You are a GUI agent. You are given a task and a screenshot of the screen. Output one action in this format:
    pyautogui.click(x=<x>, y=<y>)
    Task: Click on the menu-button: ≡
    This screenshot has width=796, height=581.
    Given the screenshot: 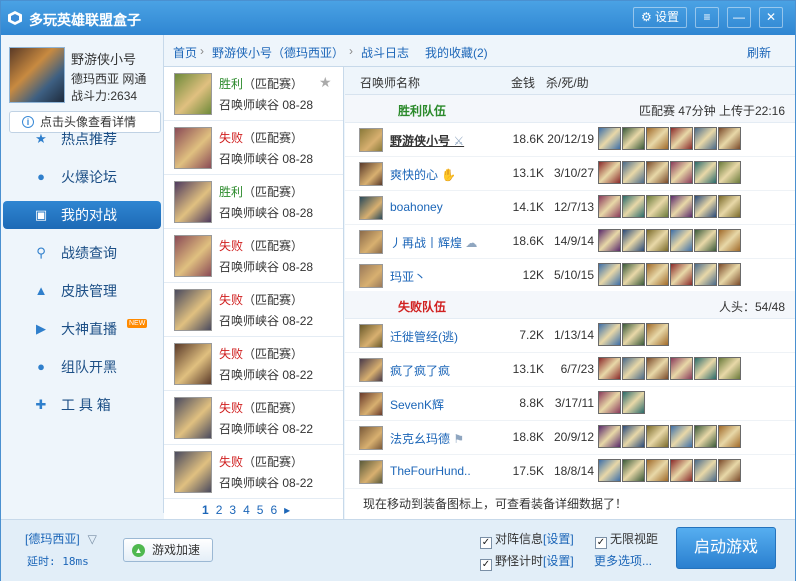 What is the action you would take?
    pyautogui.click(x=707, y=17)
    